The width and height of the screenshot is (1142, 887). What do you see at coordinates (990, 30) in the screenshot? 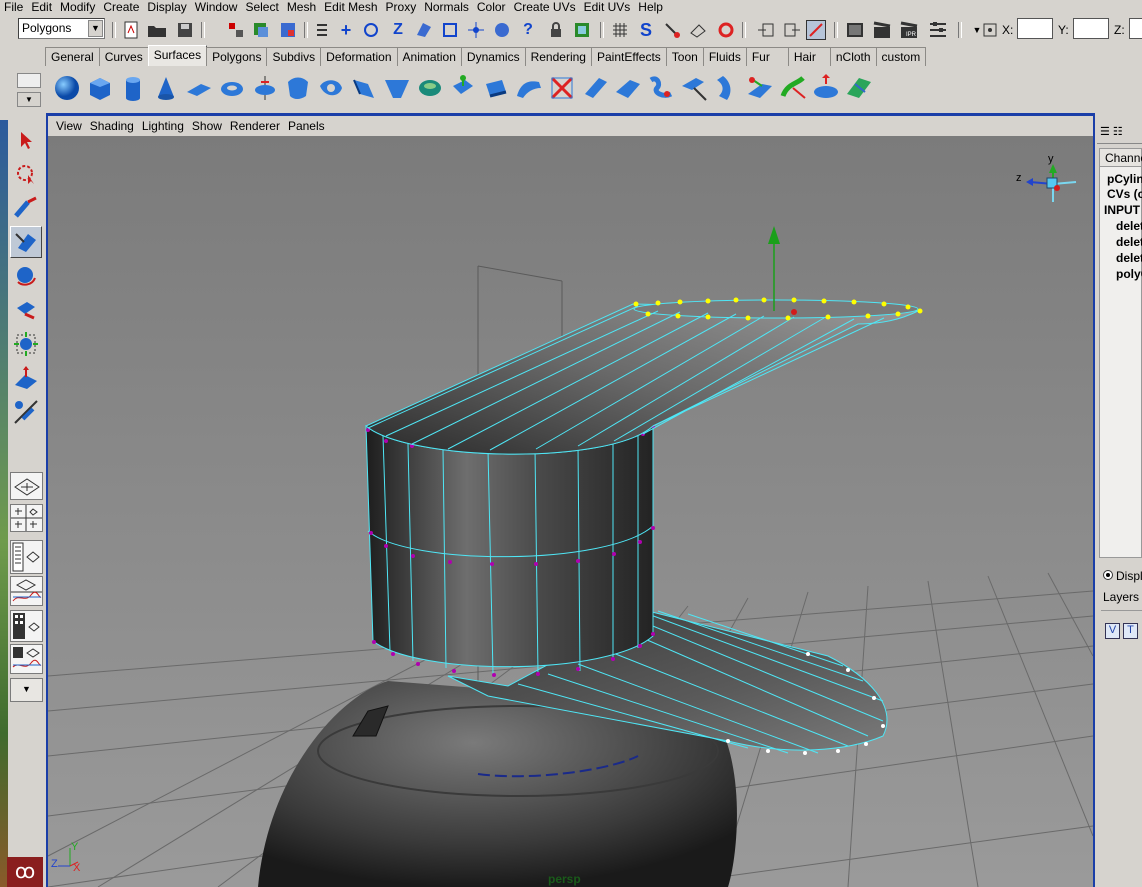
I see `transform-field-icon` at bounding box center [990, 30].